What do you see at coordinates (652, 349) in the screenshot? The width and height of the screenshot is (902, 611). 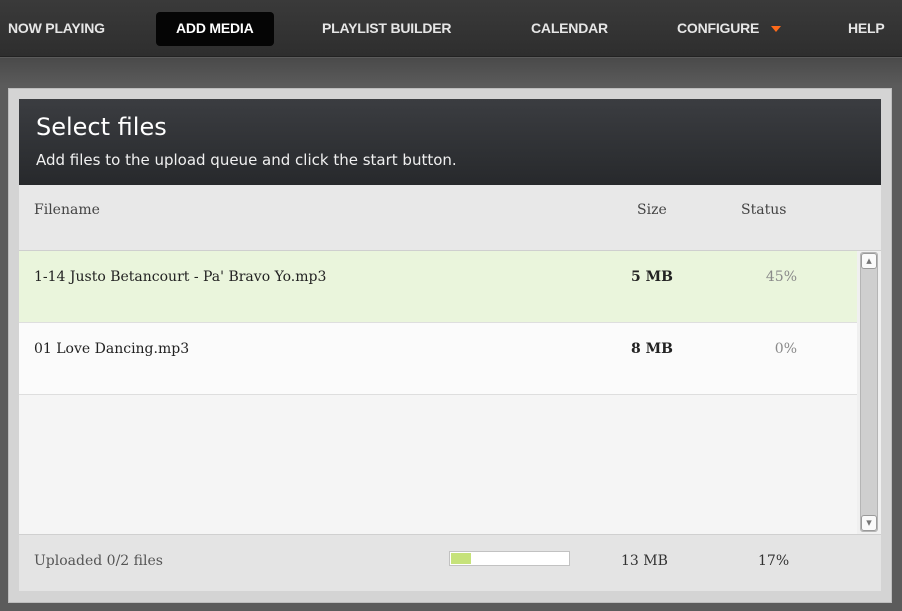 I see `file-size: 8 MB` at bounding box center [652, 349].